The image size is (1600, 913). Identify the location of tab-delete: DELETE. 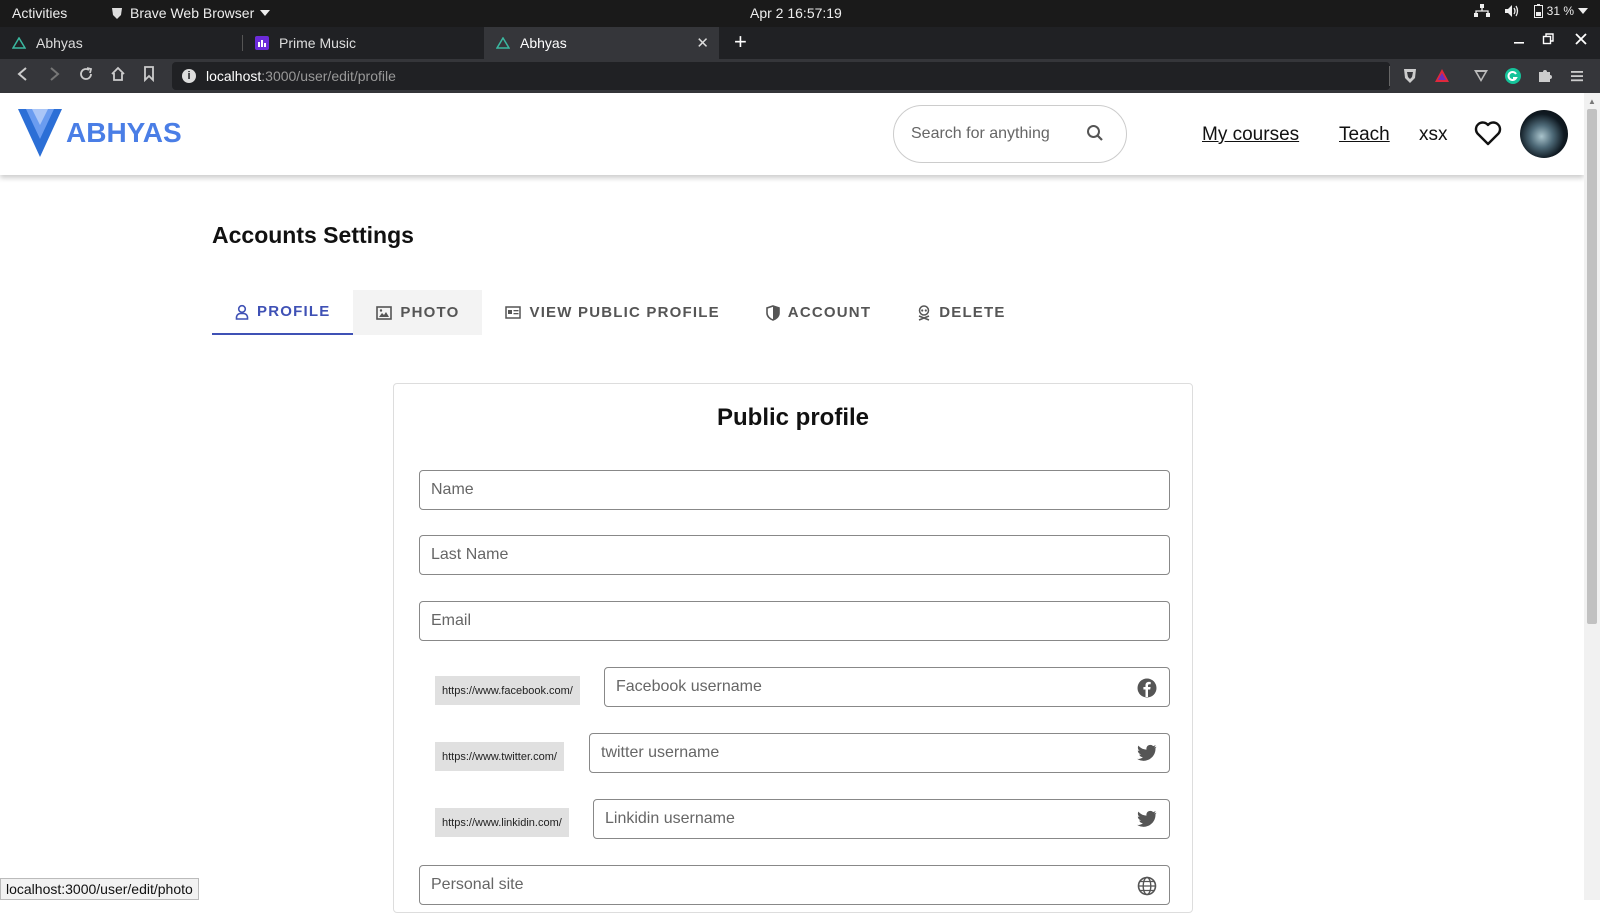
(961, 312).